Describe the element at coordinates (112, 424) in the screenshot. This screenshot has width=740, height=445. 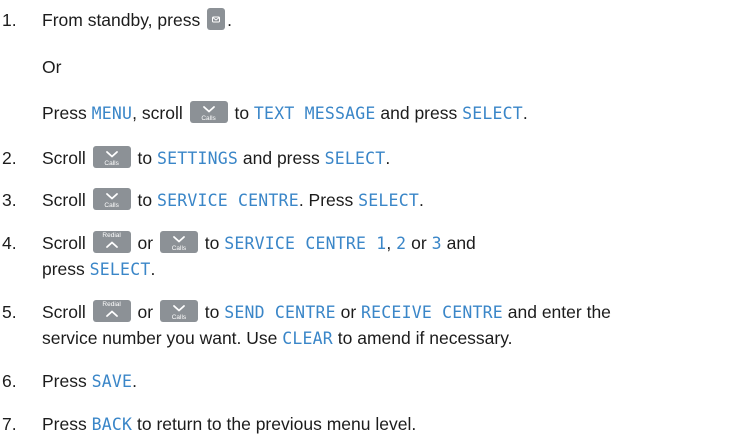
I see `display-text-back: BACK` at that location.